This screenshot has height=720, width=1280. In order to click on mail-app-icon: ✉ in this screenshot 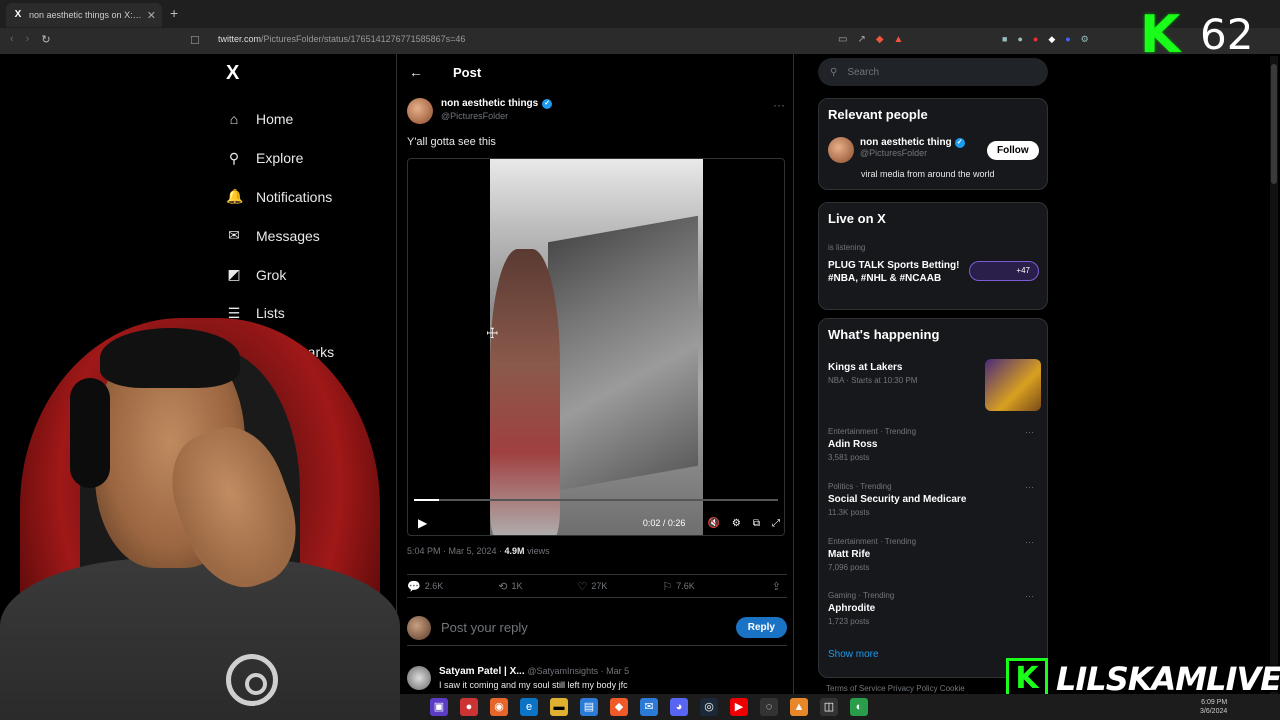, I will do `click(649, 707)`.